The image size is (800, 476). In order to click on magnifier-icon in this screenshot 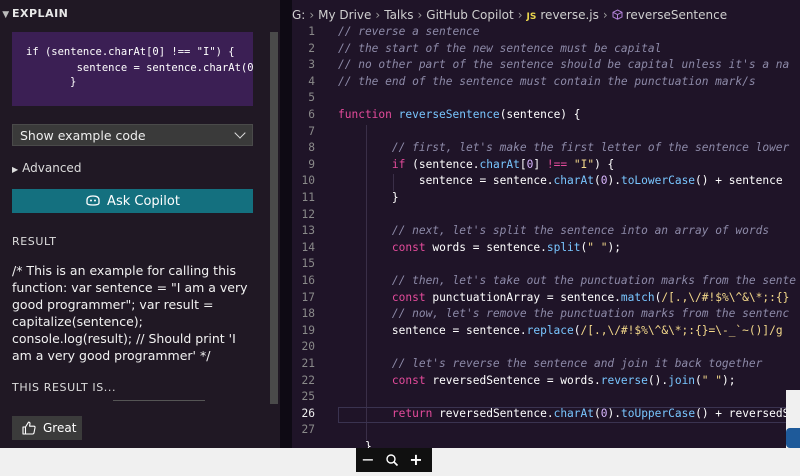, I will do `click(392, 460)`.